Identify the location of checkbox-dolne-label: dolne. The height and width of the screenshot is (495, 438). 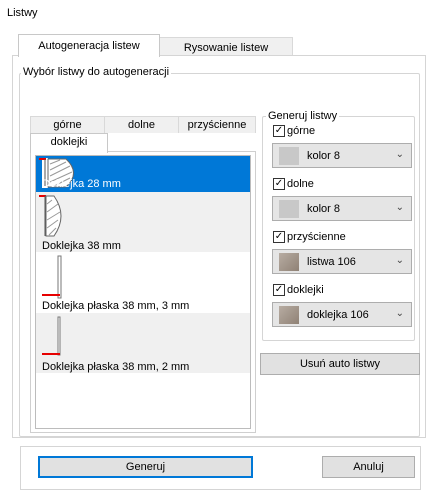
(300, 184).